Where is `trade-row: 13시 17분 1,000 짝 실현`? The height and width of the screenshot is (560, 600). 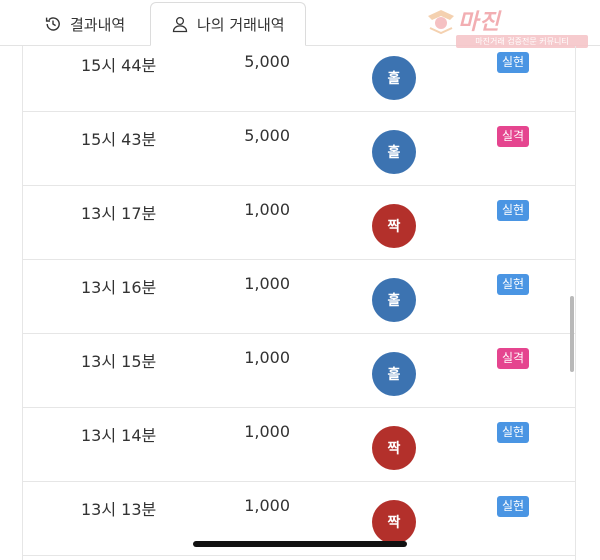
trade-row: 13시 17분 1,000 짝 실현 is located at coordinates (299, 223).